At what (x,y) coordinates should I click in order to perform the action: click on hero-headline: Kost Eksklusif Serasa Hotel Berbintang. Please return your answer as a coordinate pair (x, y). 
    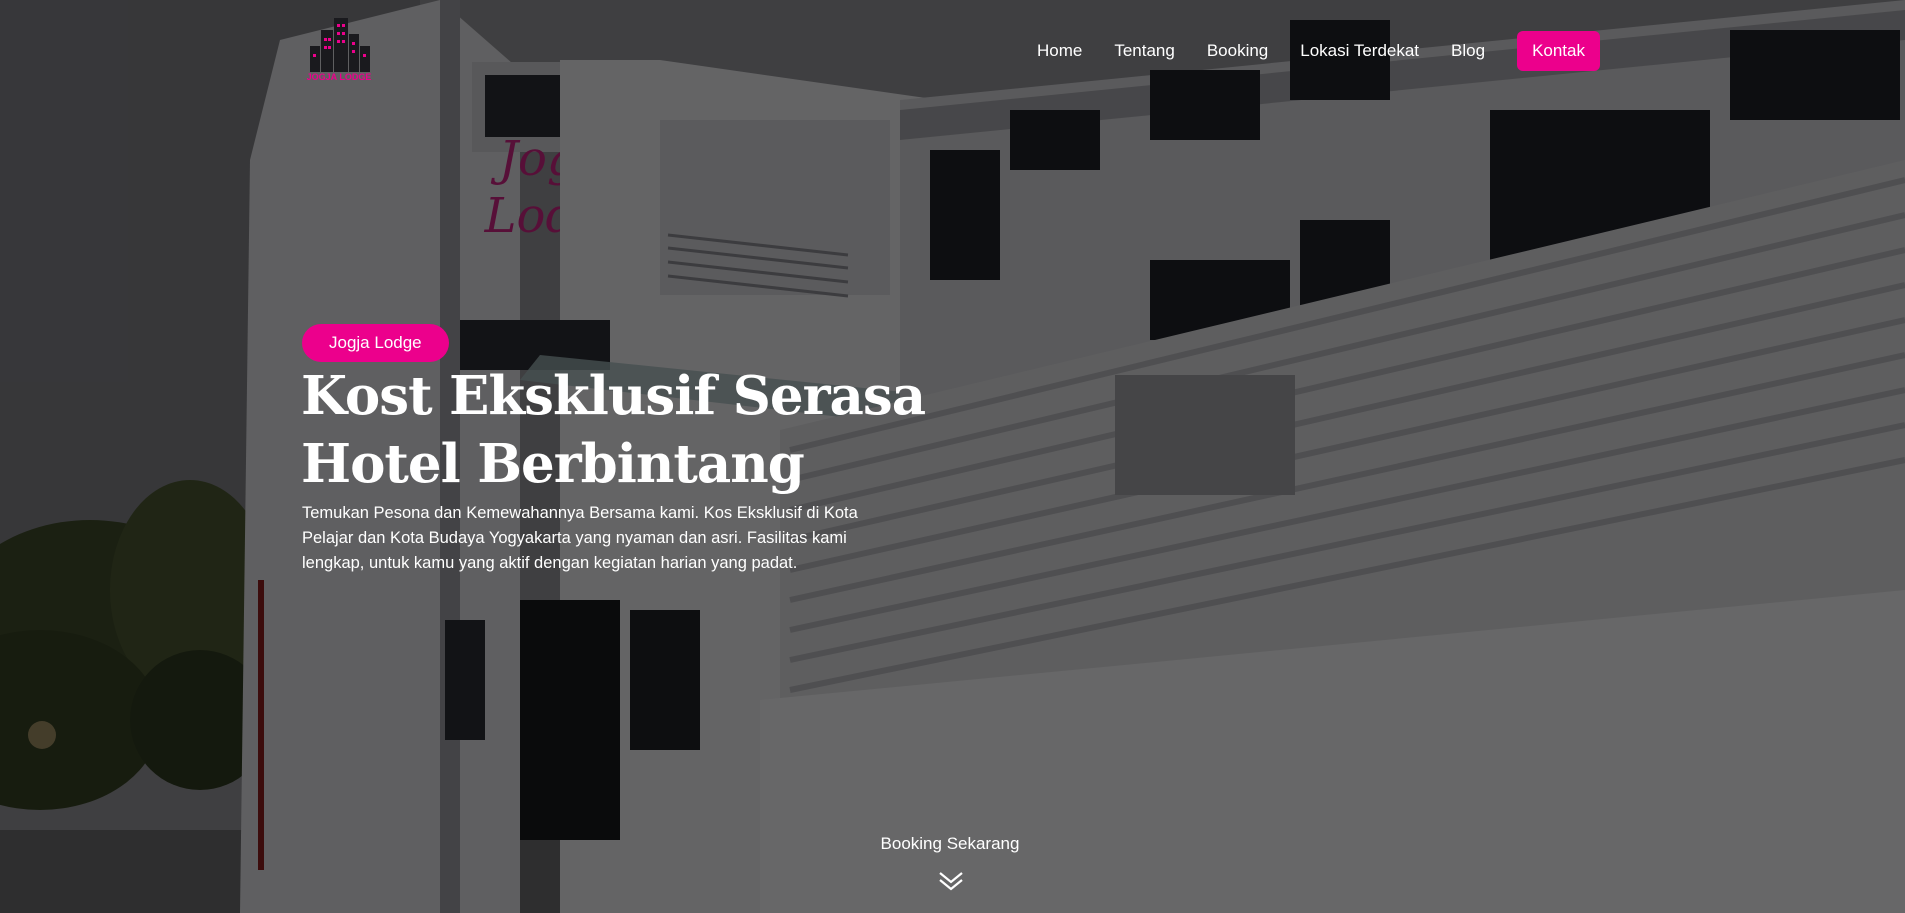
    Looking at the image, I should click on (613, 430).